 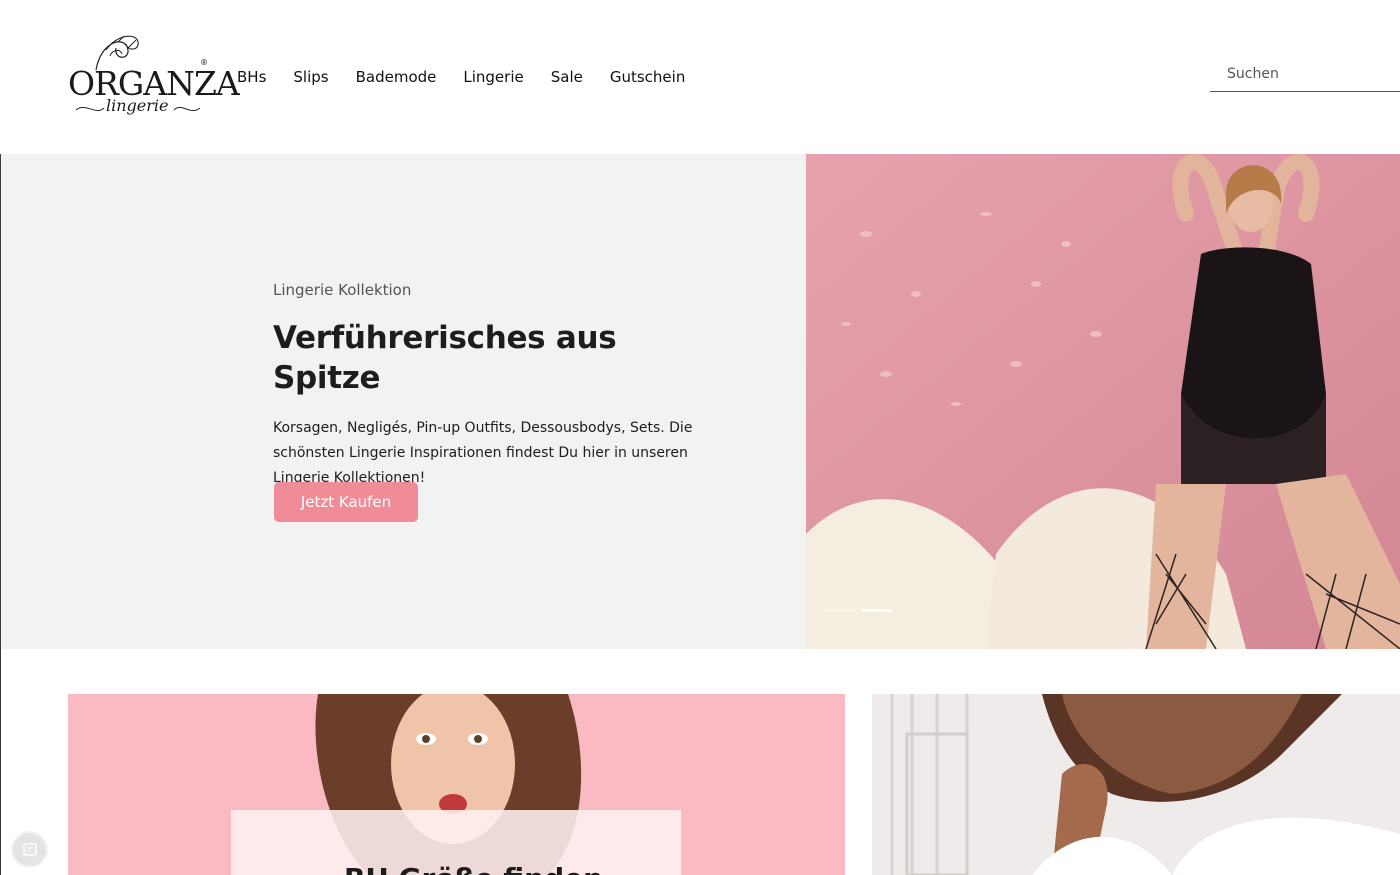 What do you see at coordinates (473, 868) in the screenshot?
I see `promo-title: BH Größe finden` at bounding box center [473, 868].